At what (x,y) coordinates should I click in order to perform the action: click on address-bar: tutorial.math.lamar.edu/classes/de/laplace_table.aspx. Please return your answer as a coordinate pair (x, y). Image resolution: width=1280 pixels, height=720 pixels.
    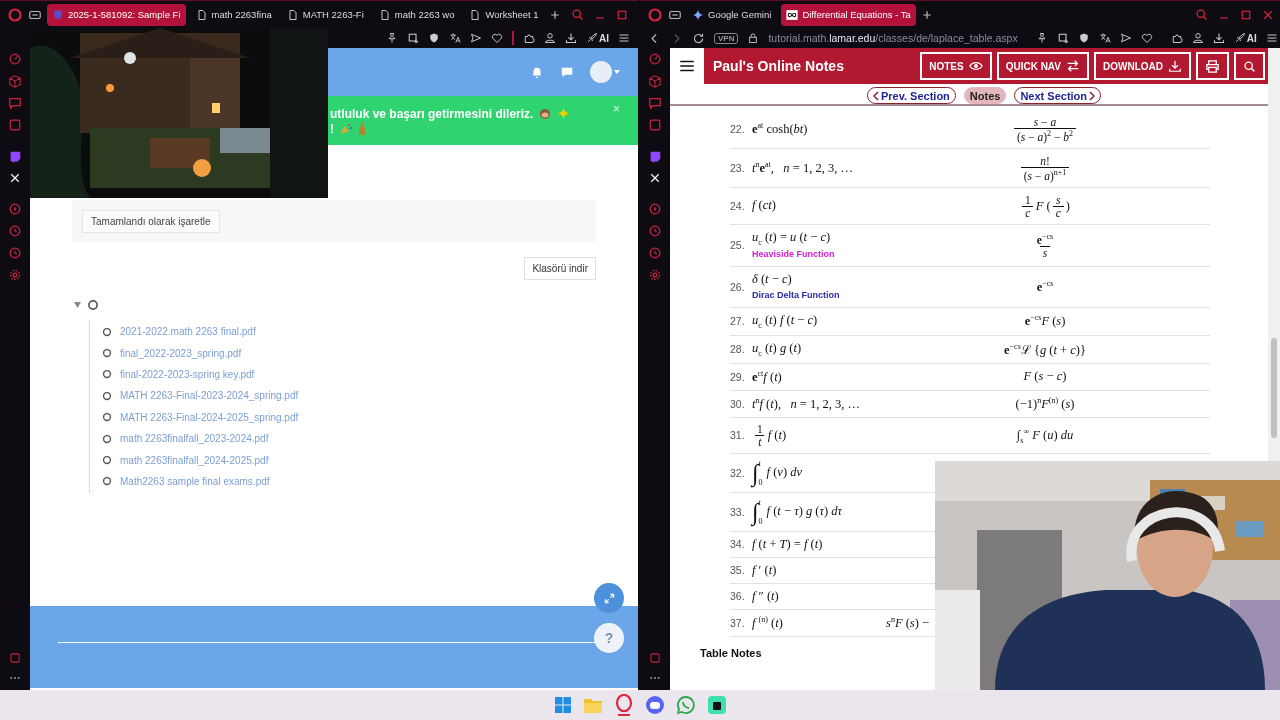
    Looking at the image, I should click on (893, 38).